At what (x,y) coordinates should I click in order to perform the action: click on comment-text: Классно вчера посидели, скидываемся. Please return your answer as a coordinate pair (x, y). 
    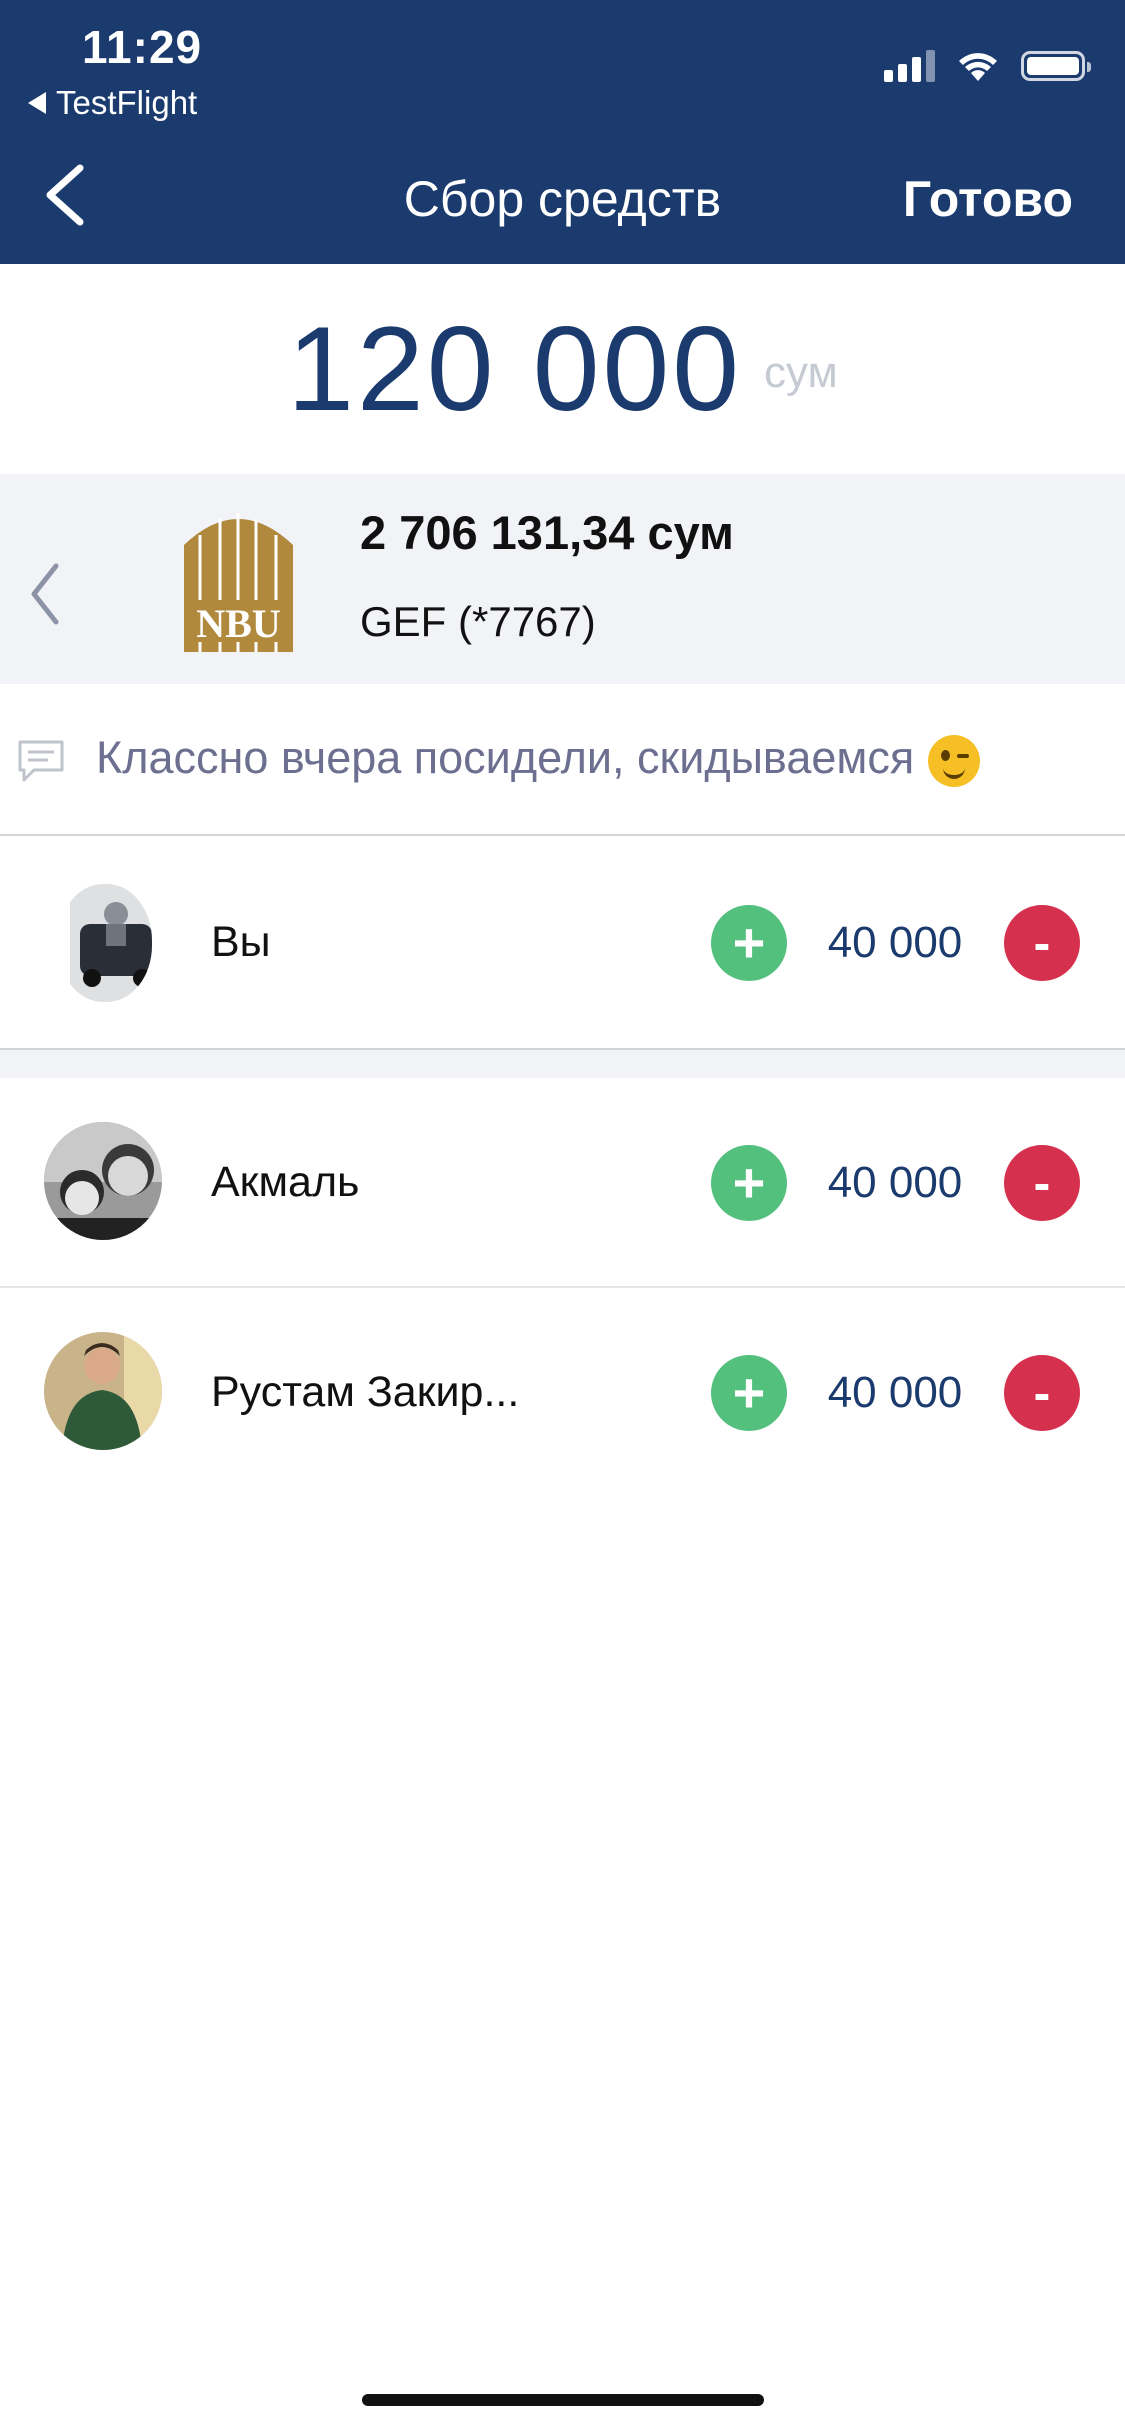
    Looking at the image, I should click on (538, 760).